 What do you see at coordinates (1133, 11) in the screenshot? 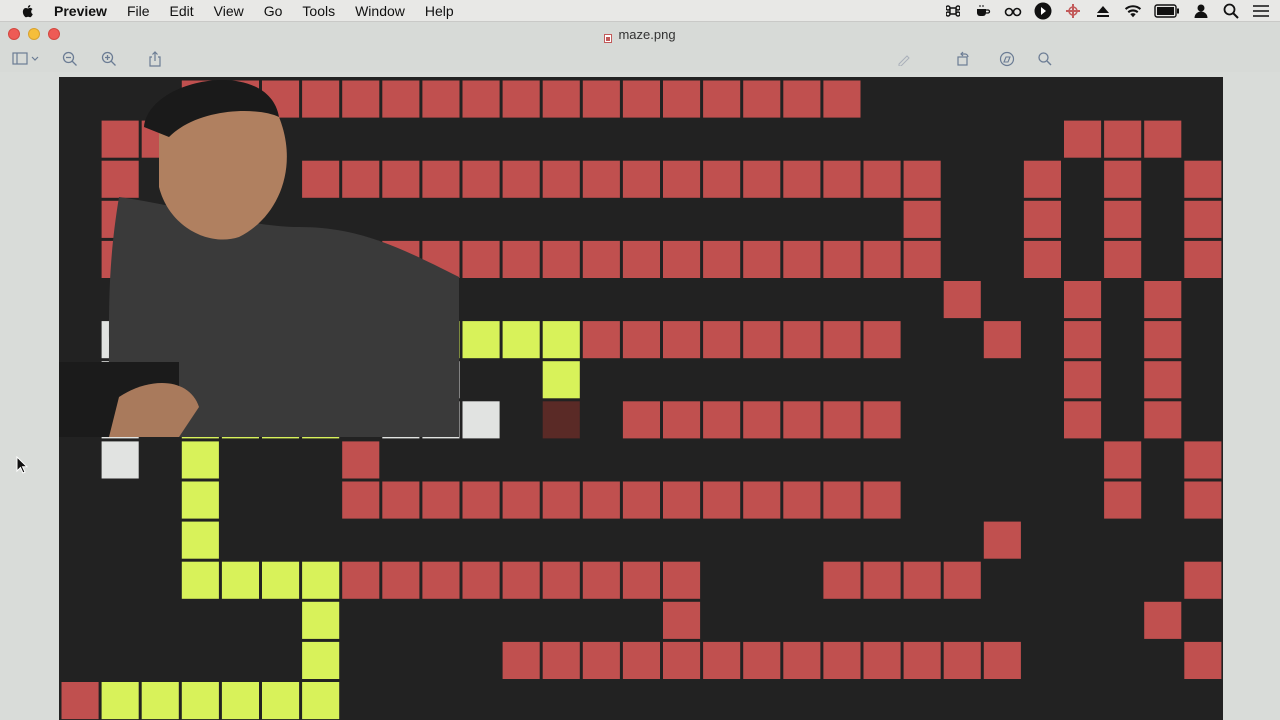
I see `wifi-icon` at bounding box center [1133, 11].